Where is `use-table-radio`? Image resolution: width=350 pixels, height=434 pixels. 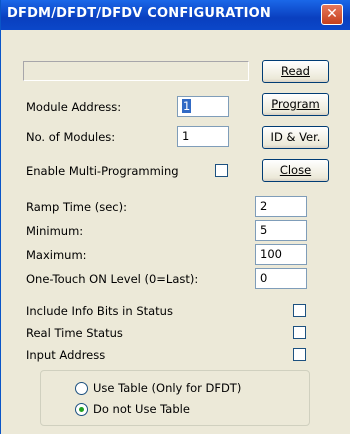
use-table-radio is located at coordinates (81, 388).